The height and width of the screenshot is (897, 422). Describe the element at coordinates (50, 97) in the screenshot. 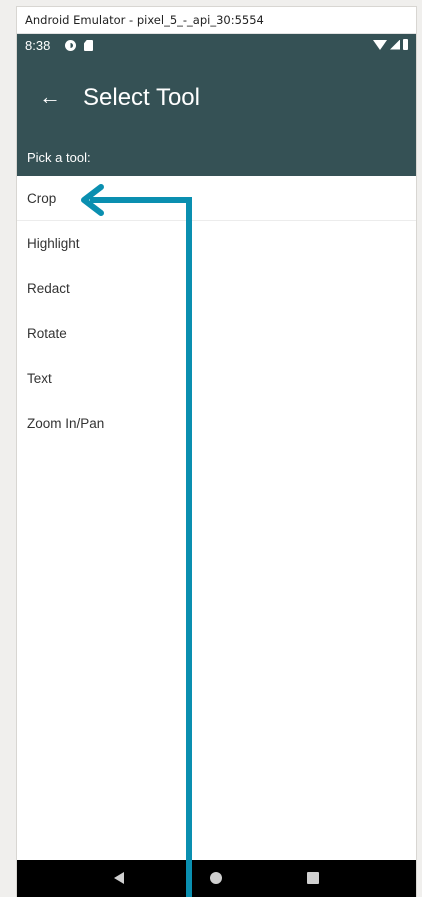

I see `back-arrow-icon: ←` at that location.